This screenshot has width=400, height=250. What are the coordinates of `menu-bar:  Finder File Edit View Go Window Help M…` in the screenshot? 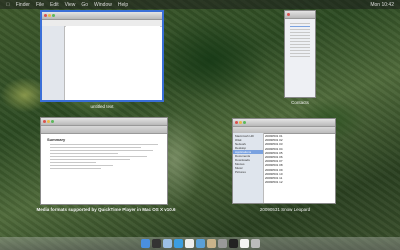 It's located at (200, 4).